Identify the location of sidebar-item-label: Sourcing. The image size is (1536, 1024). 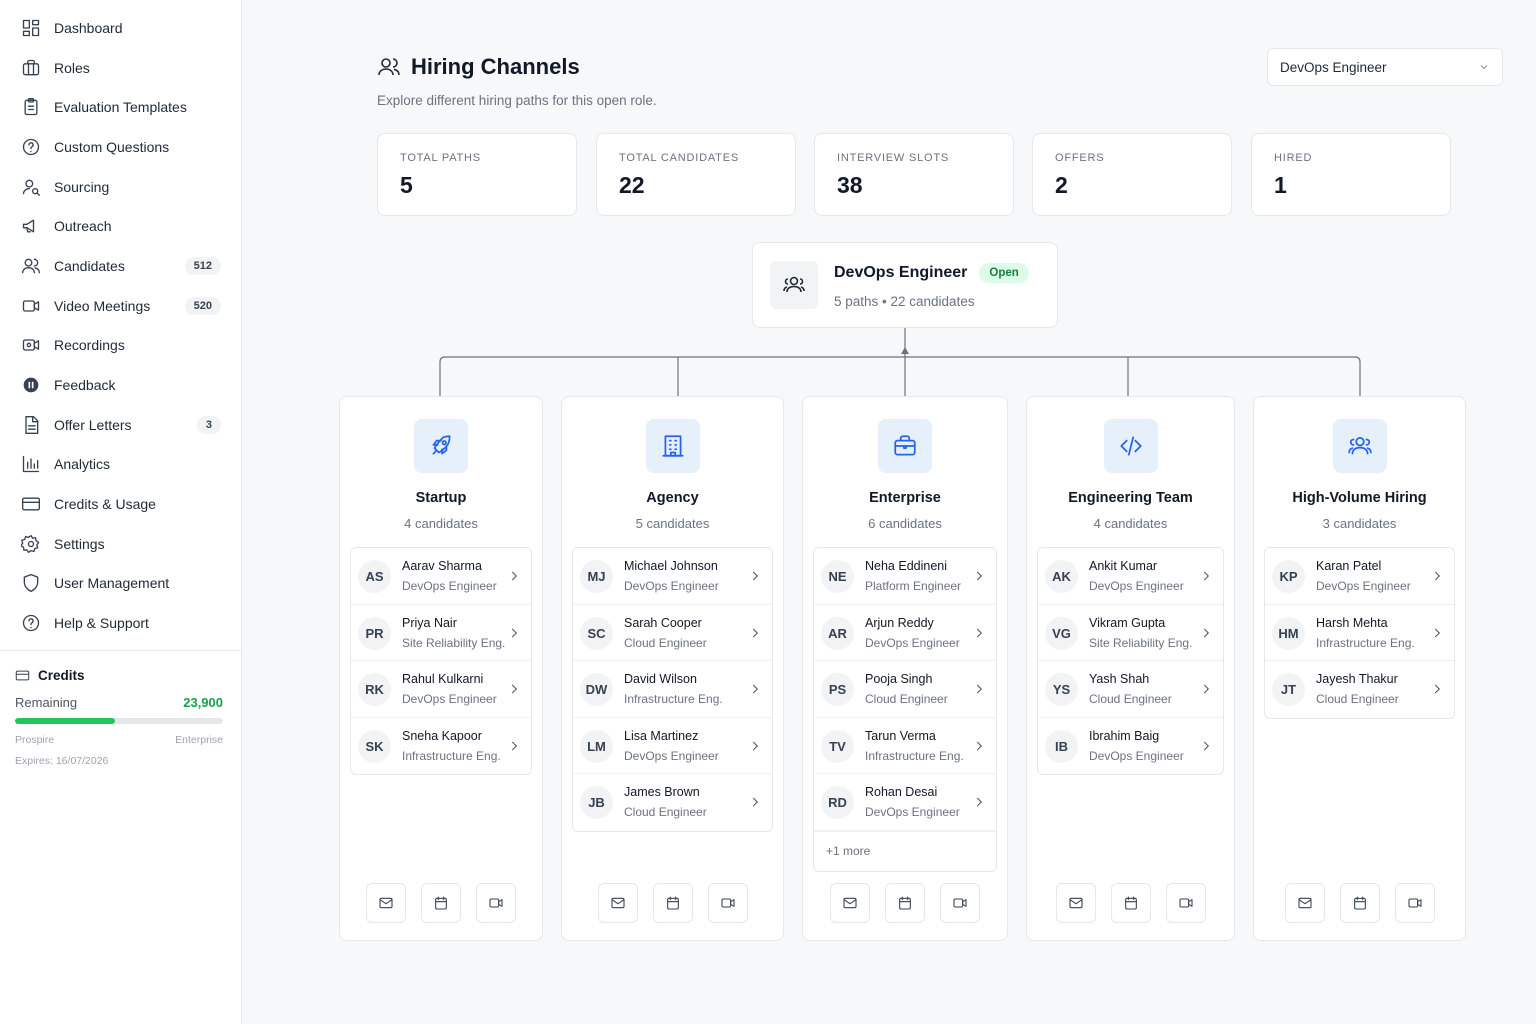
(82, 186).